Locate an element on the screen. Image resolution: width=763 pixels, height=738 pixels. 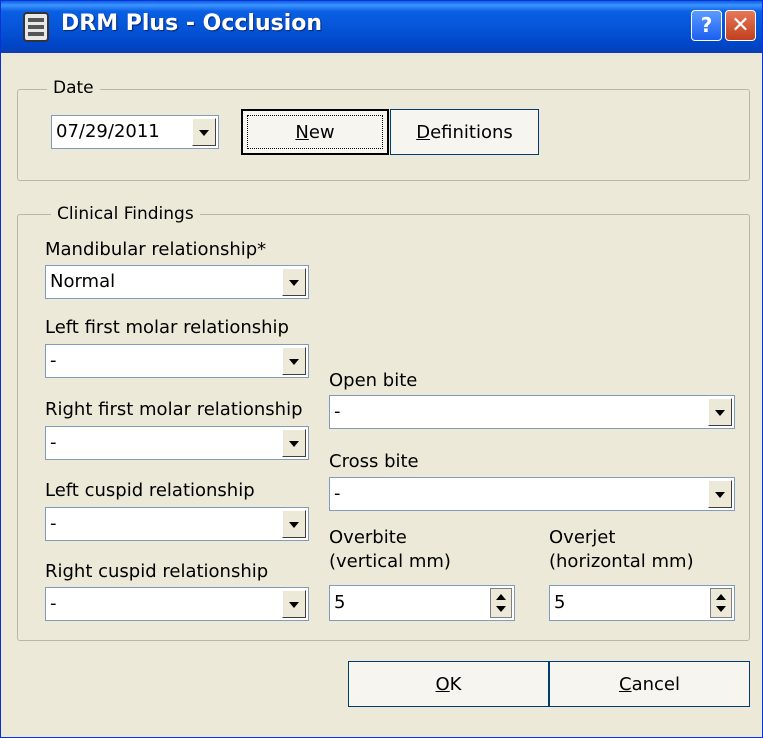
left-cuspid-select: - is located at coordinates (177, 524).